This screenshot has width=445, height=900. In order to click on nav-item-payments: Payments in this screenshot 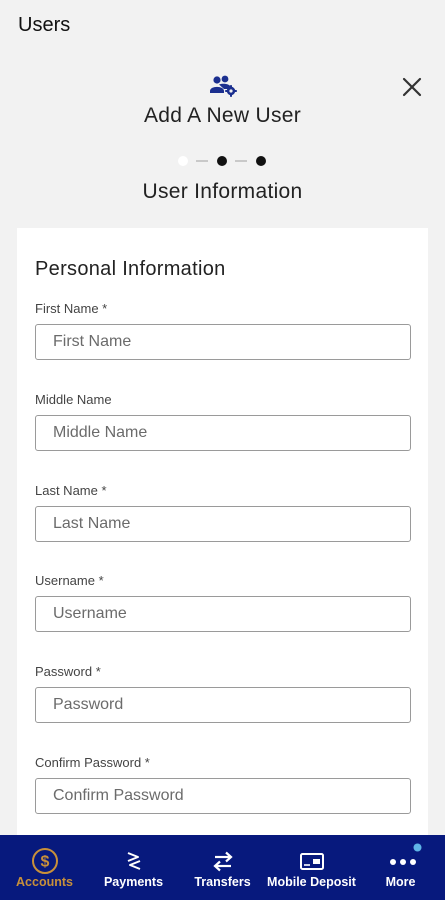, I will do `click(133, 867)`.